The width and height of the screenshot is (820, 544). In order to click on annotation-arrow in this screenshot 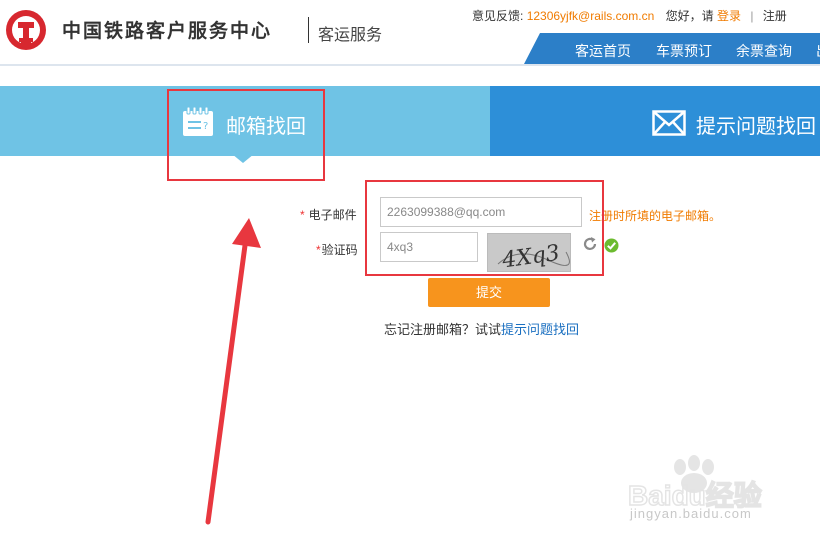, I will do `click(233, 371)`.